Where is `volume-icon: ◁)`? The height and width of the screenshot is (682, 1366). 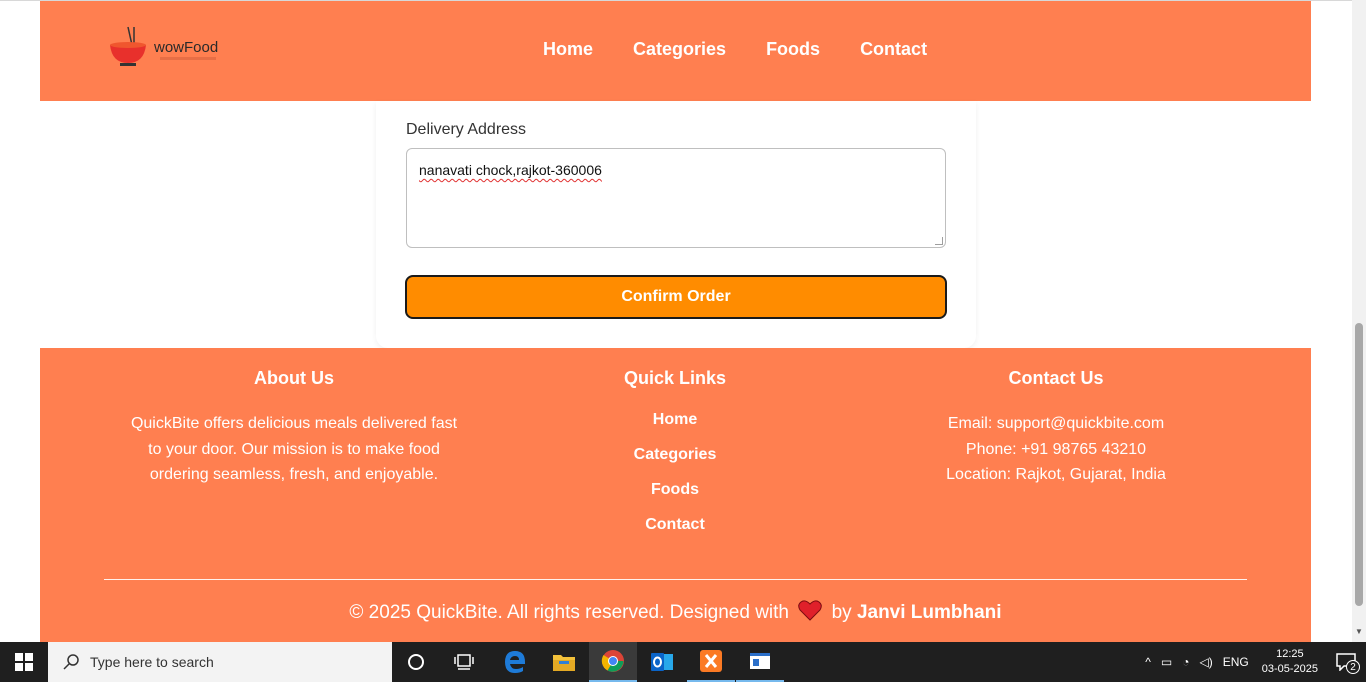
volume-icon: ◁) is located at coordinates (1205, 662).